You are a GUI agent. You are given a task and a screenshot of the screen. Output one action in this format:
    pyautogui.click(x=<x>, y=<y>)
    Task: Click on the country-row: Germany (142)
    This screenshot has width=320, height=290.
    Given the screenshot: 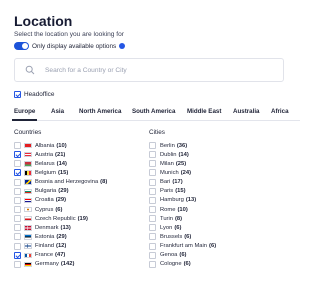 What is the action you would take?
    pyautogui.click(x=60, y=264)
    